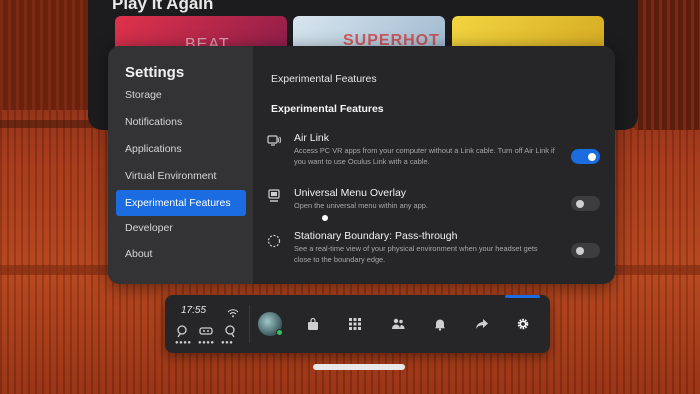 The height and width of the screenshot is (394, 700). What do you see at coordinates (183, 335) in the screenshot?
I see `left-controller-icon: ●●●●` at bounding box center [183, 335].